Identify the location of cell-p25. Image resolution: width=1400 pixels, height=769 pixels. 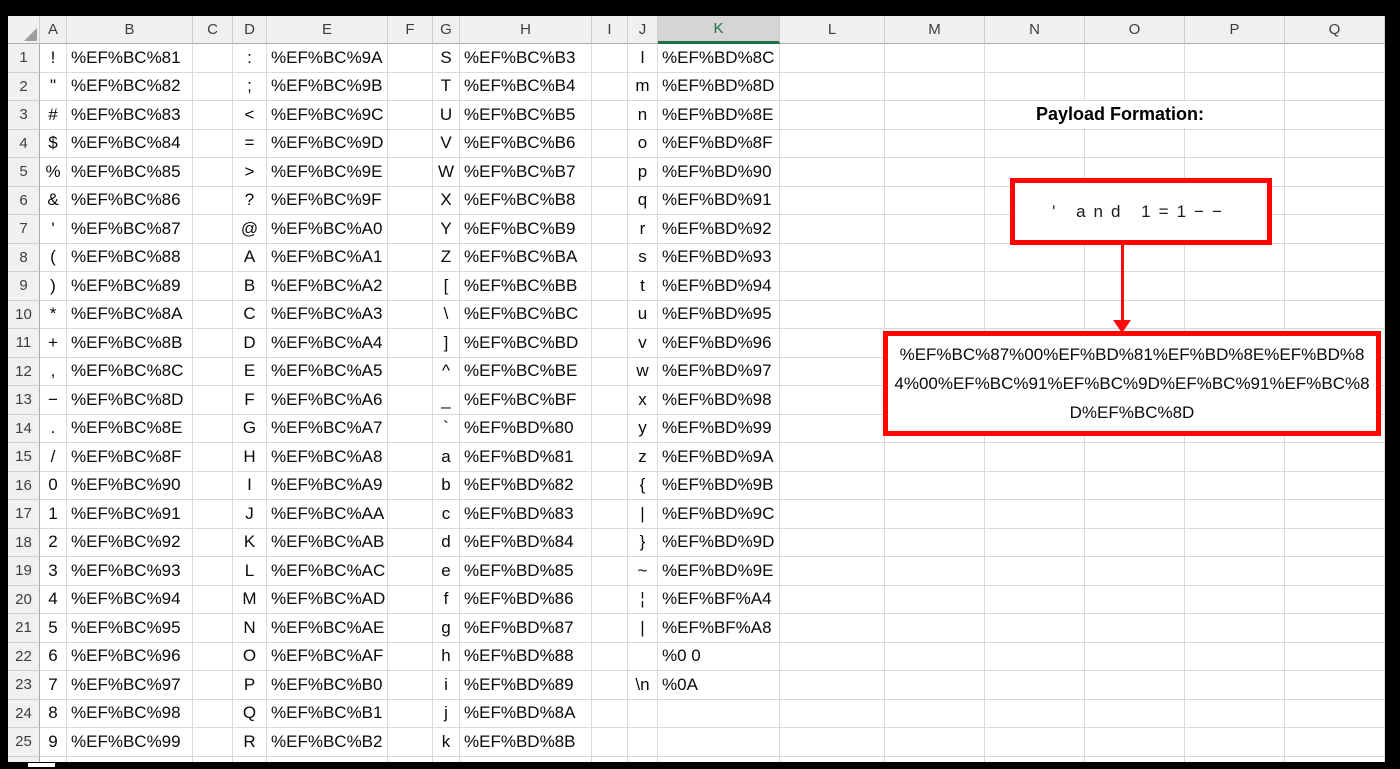
(1235, 742).